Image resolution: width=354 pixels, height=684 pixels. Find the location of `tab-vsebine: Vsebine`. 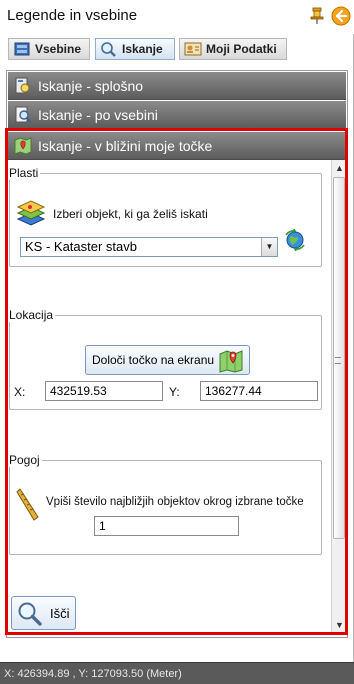

tab-vsebine: Vsebine is located at coordinates (49, 49).